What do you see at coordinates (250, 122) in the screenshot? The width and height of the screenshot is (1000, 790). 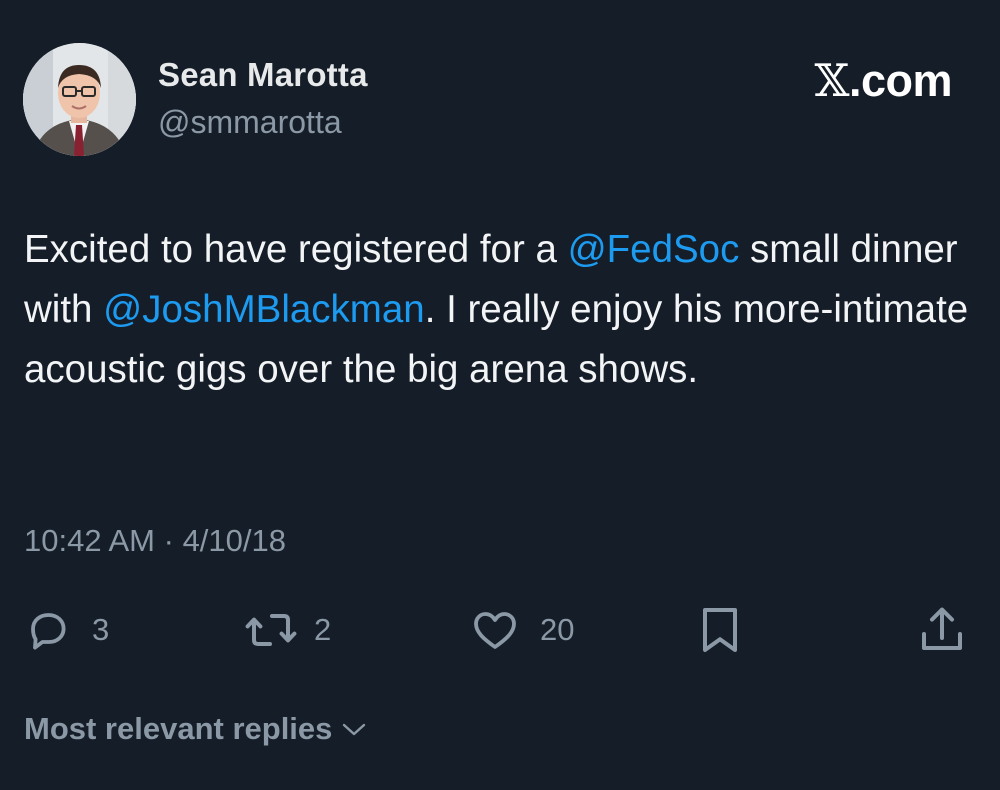 I see `author-handle: @smmarotta` at bounding box center [250, 122].